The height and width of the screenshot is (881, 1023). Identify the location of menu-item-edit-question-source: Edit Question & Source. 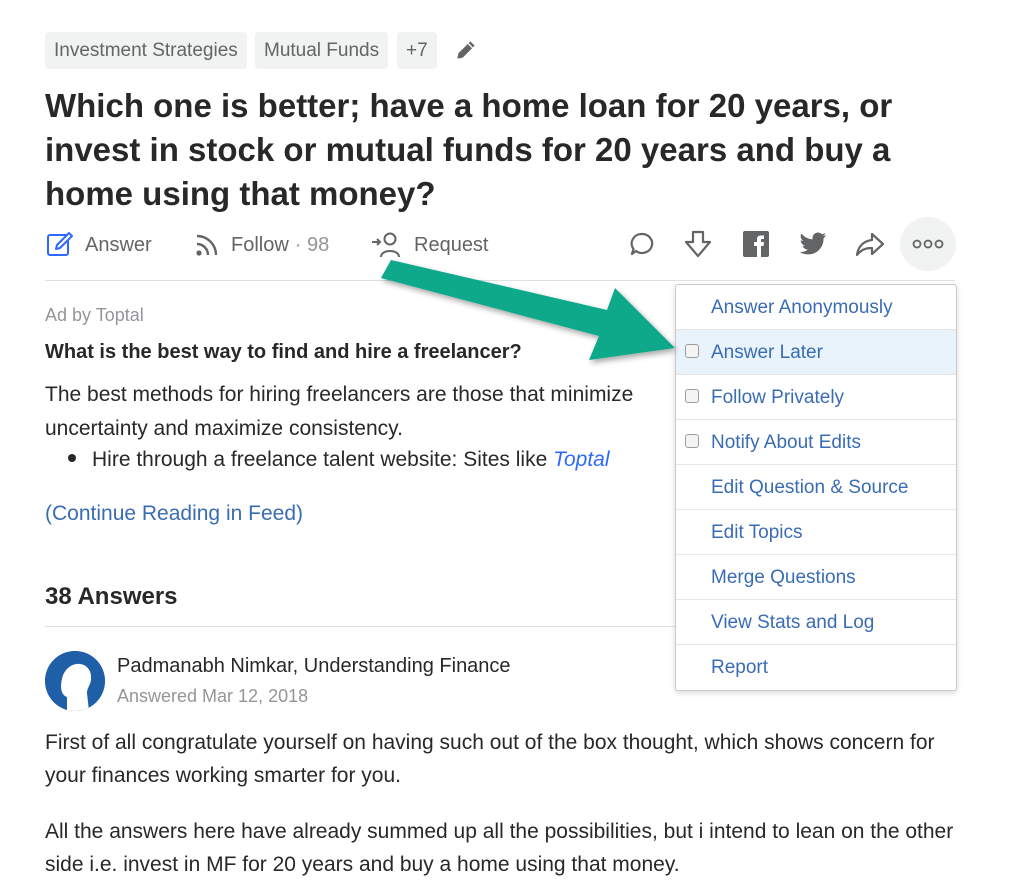
(816, 487).